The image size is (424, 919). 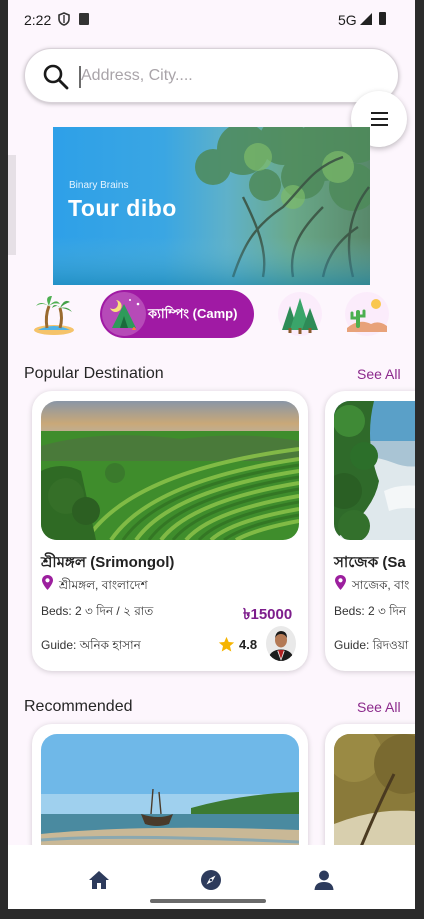 I want to click on popular-section-title: Popular Destination, so click(x=94, y=373).